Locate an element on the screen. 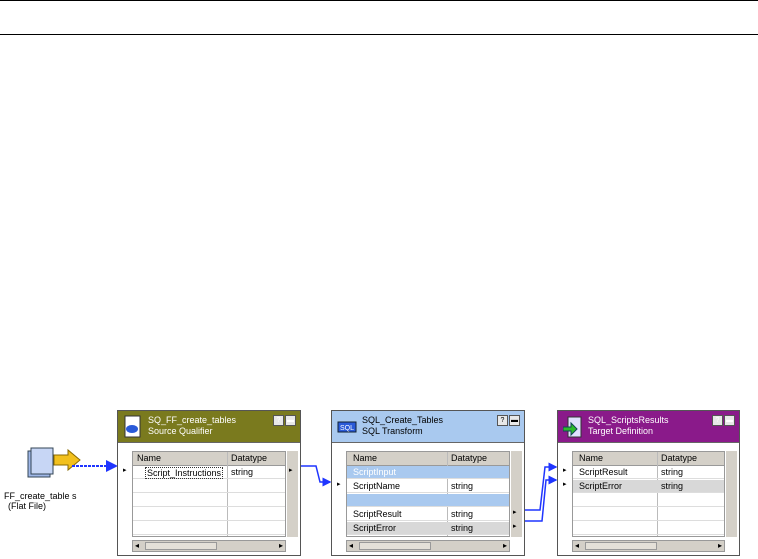  sql-transform-icon: SQL is located at coordinates (347, 427).